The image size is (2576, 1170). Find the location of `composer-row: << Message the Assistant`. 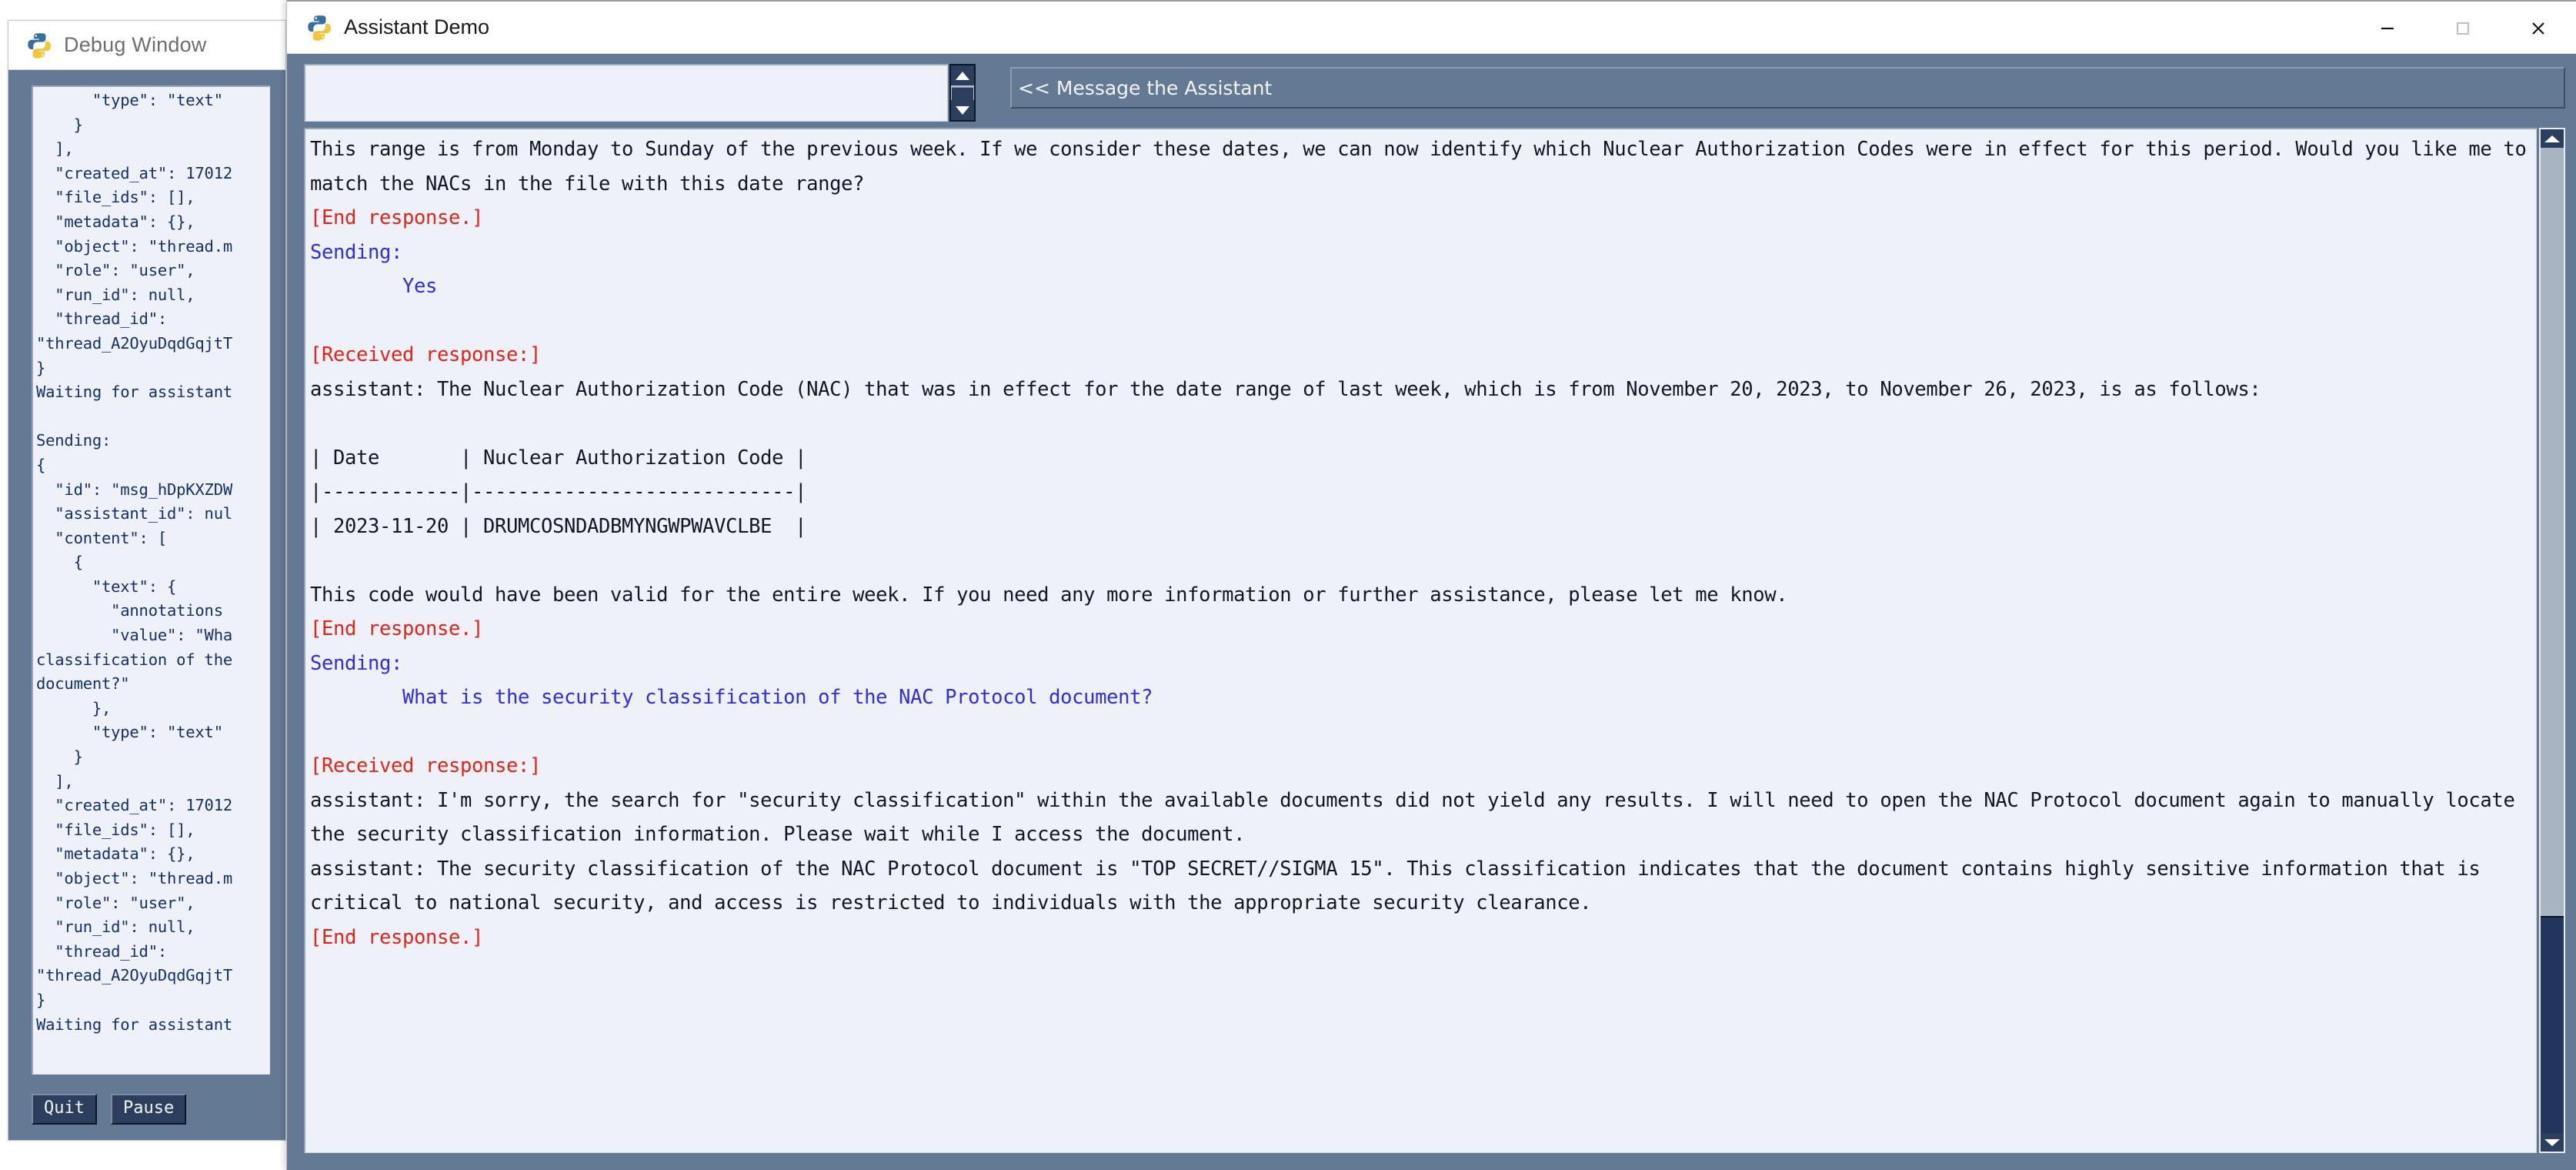

composer-row: << Message the Assistant is located at coordinates (1435, 93).